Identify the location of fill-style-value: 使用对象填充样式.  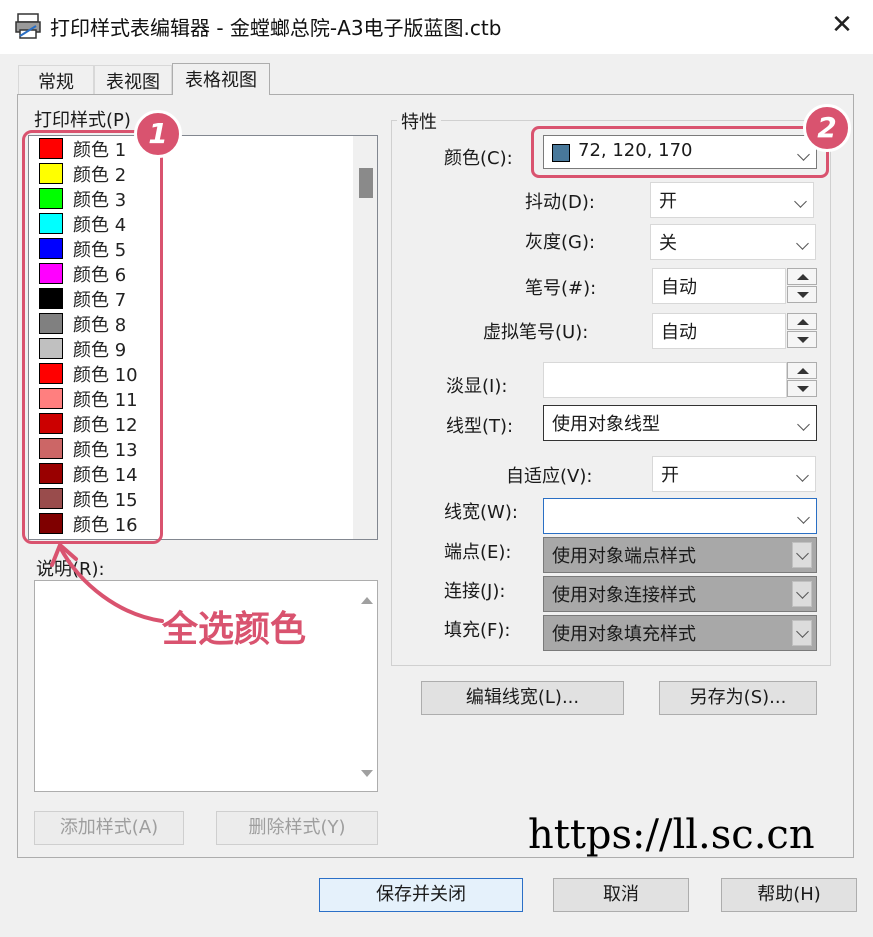
(624, 634).